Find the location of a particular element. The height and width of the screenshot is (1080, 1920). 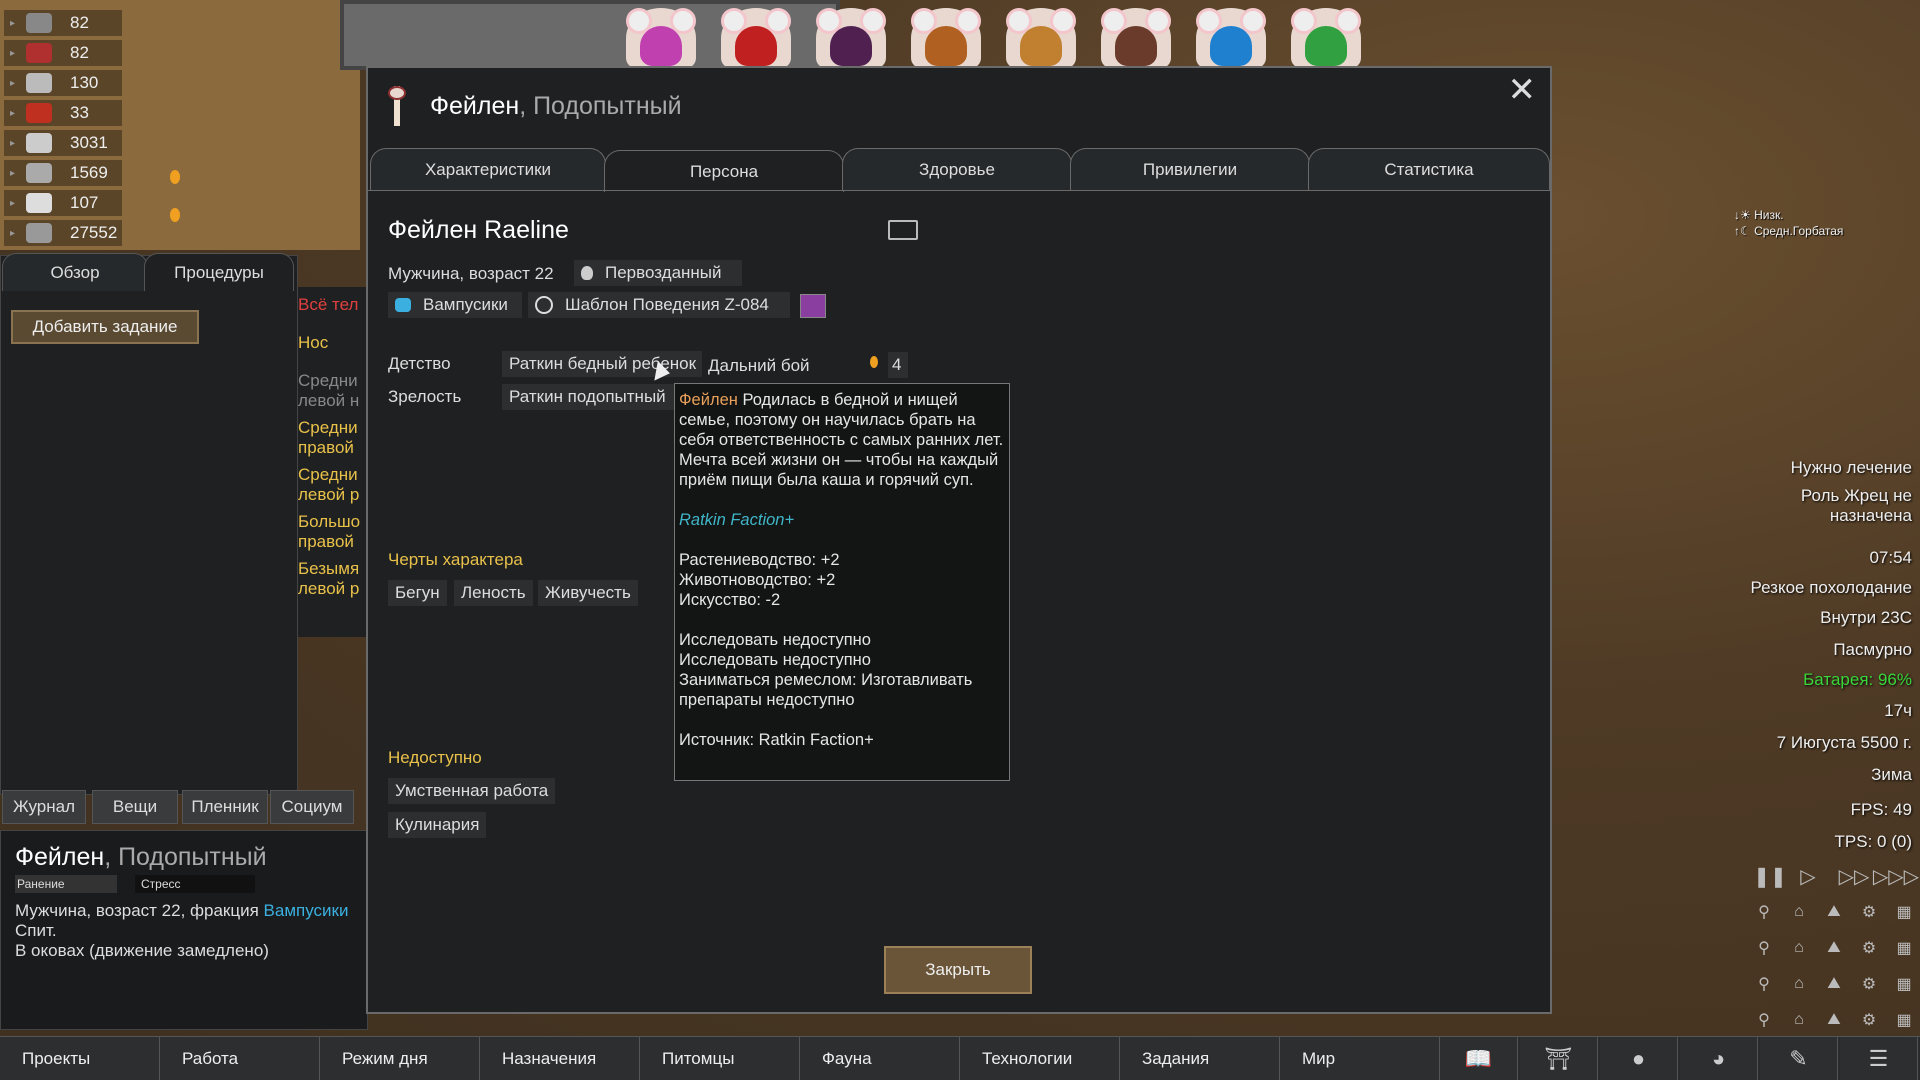

main-tab-button: Задания is located at coordinates (1200, 1058).